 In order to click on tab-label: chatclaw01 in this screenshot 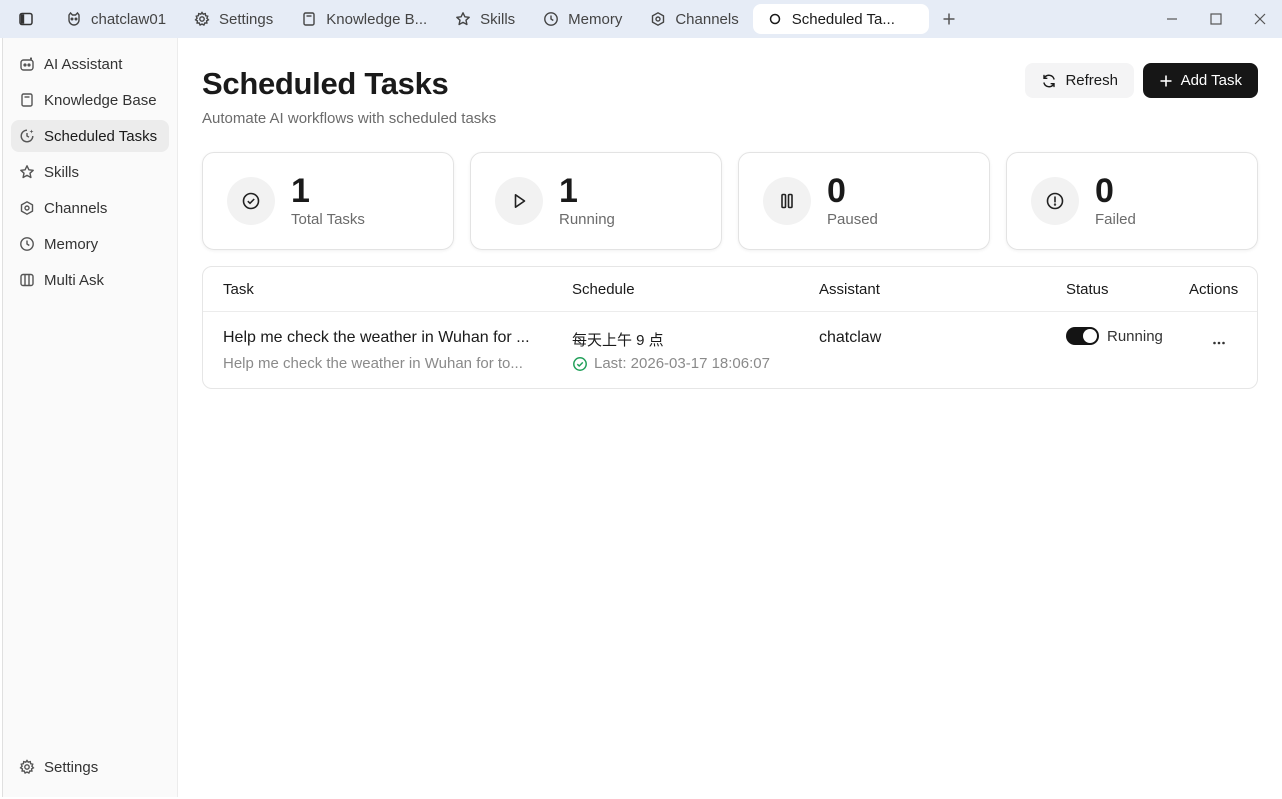, I will do `click(129, 19)`.